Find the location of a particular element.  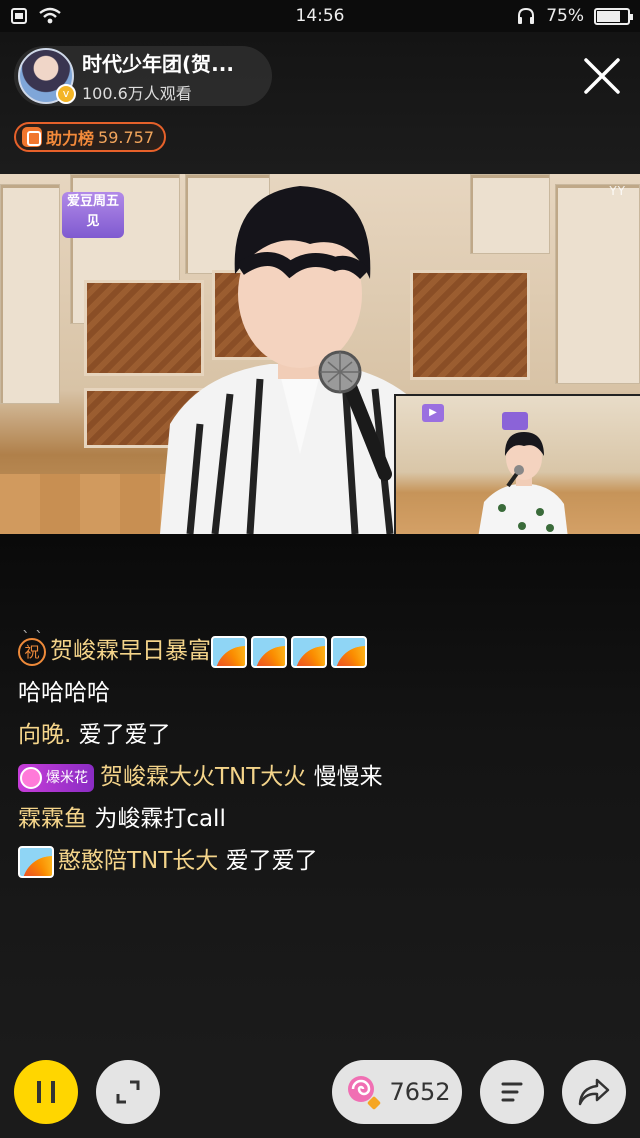

show-logo: 爱豆周五见 is located at coordinates (93, 215).